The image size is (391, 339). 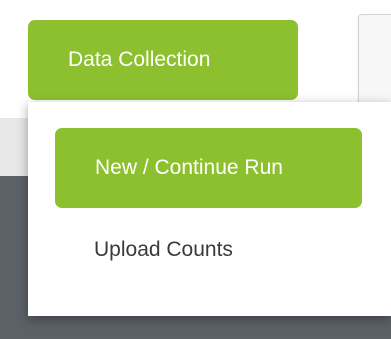 What do you see at coordinates (163, 249) in the screenshot?
I see `menu-item-label: Upload Counts` at bounding box center [163, 249].